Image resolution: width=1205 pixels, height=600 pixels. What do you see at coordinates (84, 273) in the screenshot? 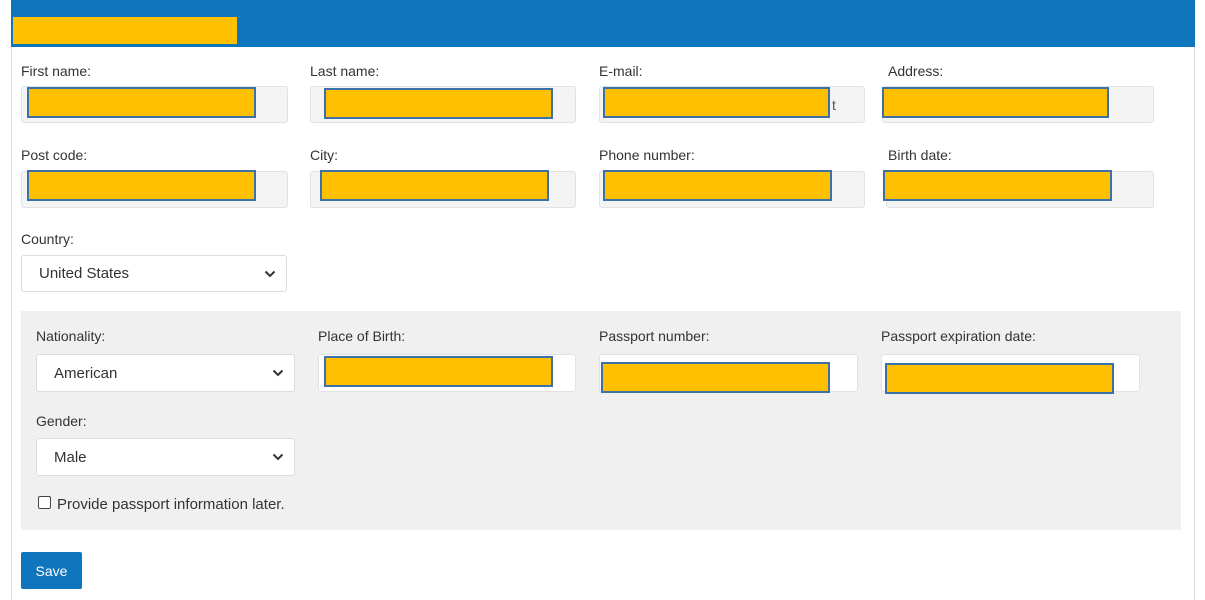
I see `country-select-value: United States` at bounding box center [84, 273].